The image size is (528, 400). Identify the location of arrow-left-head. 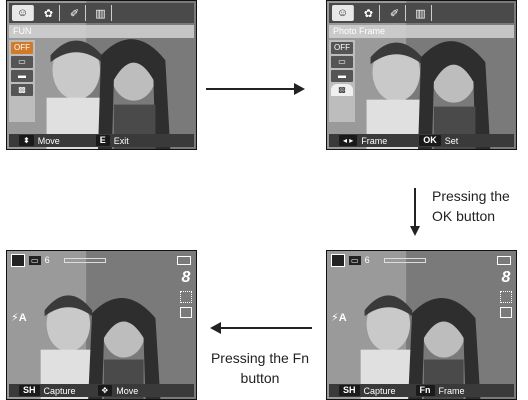
(215, 328).